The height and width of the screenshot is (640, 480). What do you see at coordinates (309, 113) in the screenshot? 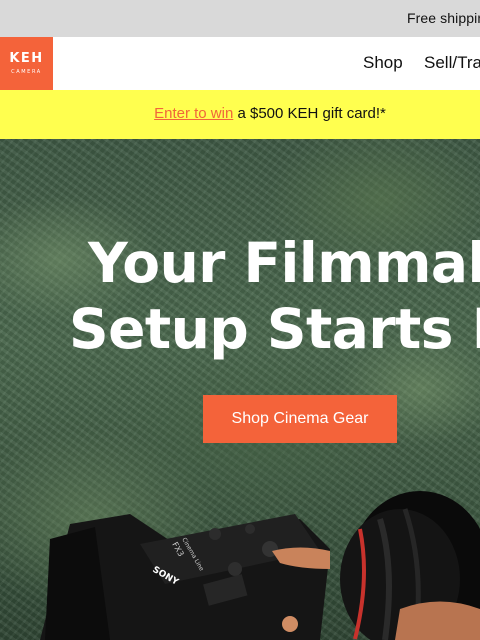
I see `promo-text: a $500 KEH gift card!*` at bounding box center [309, 113].